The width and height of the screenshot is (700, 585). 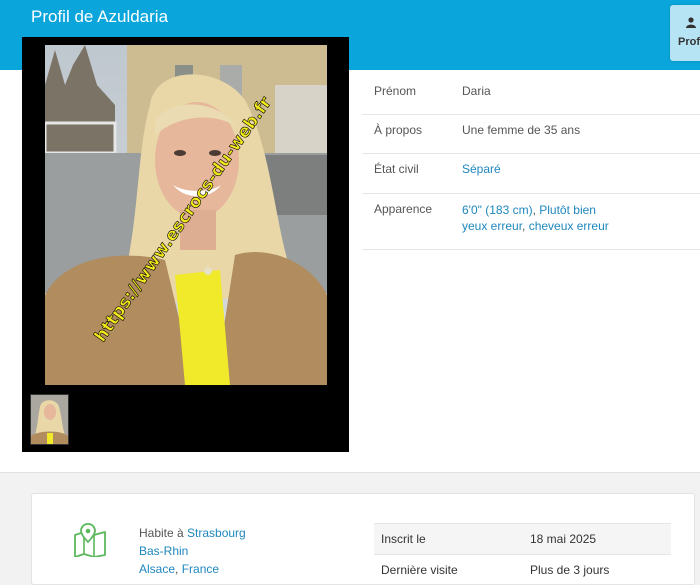 I want to click on detail-row-firstname: Prénom Daria, so click(x=531, y=95).